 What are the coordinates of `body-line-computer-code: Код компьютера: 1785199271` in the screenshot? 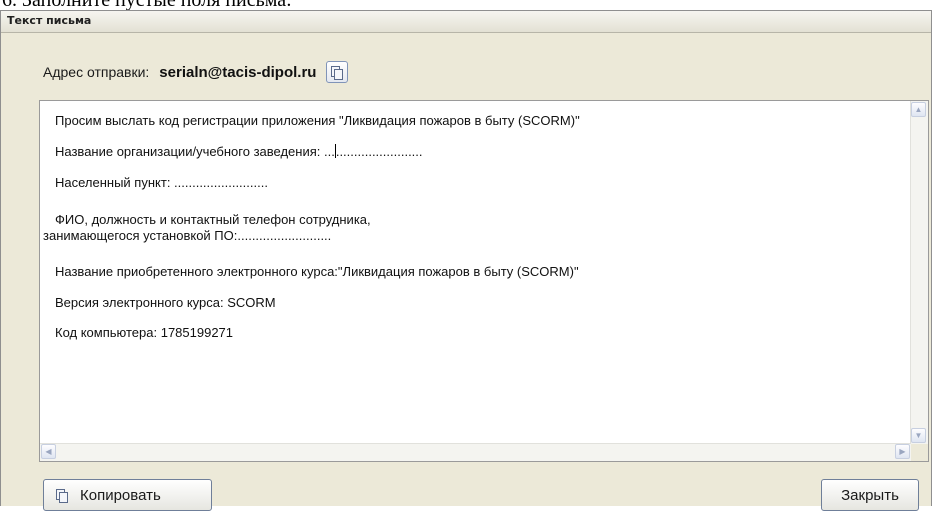 It's located at (144, 332).